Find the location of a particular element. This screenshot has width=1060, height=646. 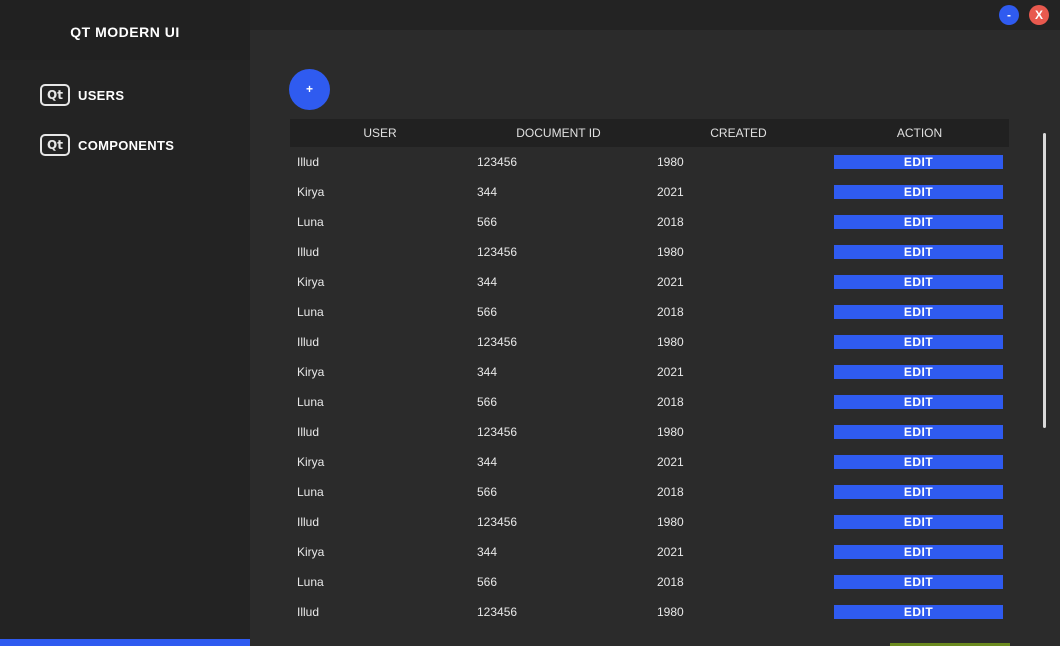

column-header-user: USER is located at coordinates (380, 133).